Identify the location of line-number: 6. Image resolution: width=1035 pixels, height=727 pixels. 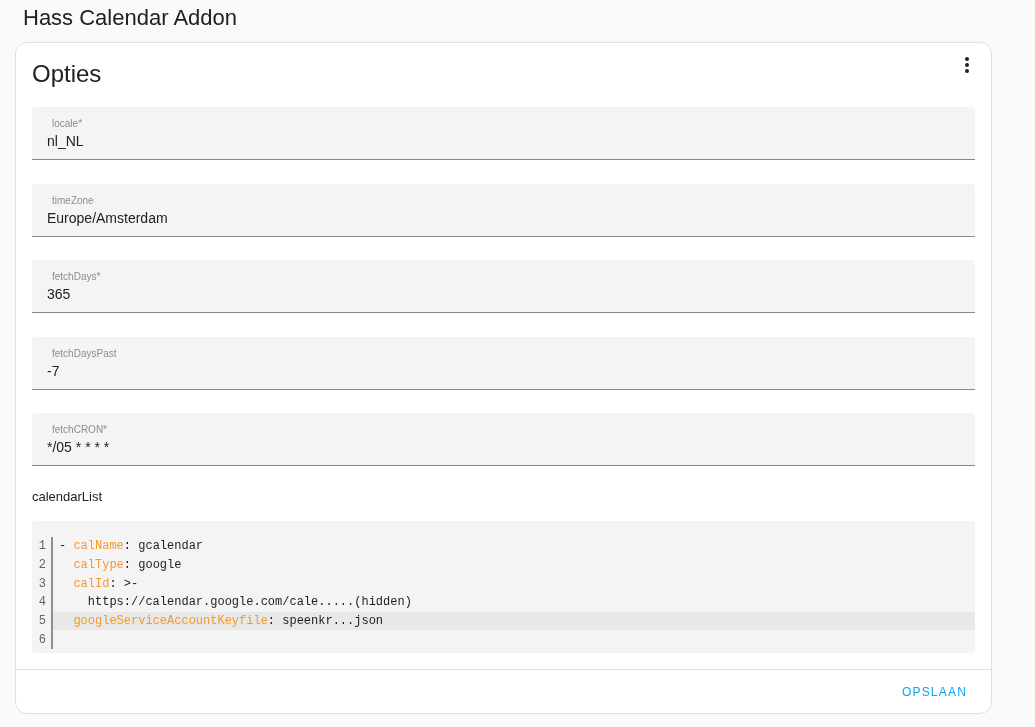
(42, 640).